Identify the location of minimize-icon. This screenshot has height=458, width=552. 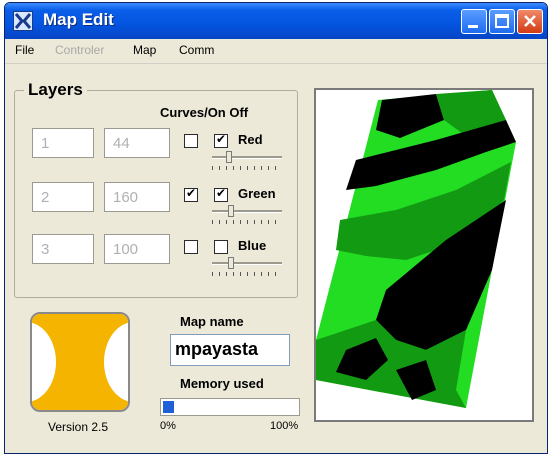
(473, 26).